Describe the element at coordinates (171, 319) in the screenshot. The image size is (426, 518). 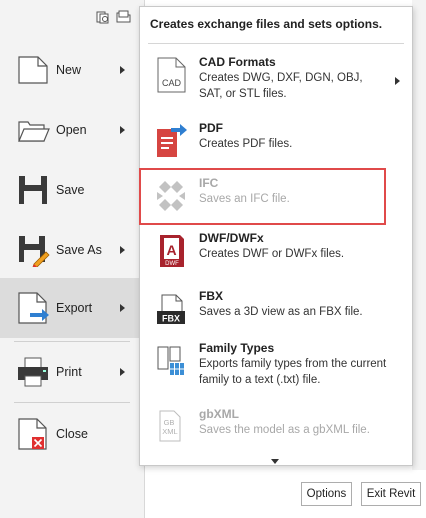
I see `fbx-icon-text: FBX` at that location.